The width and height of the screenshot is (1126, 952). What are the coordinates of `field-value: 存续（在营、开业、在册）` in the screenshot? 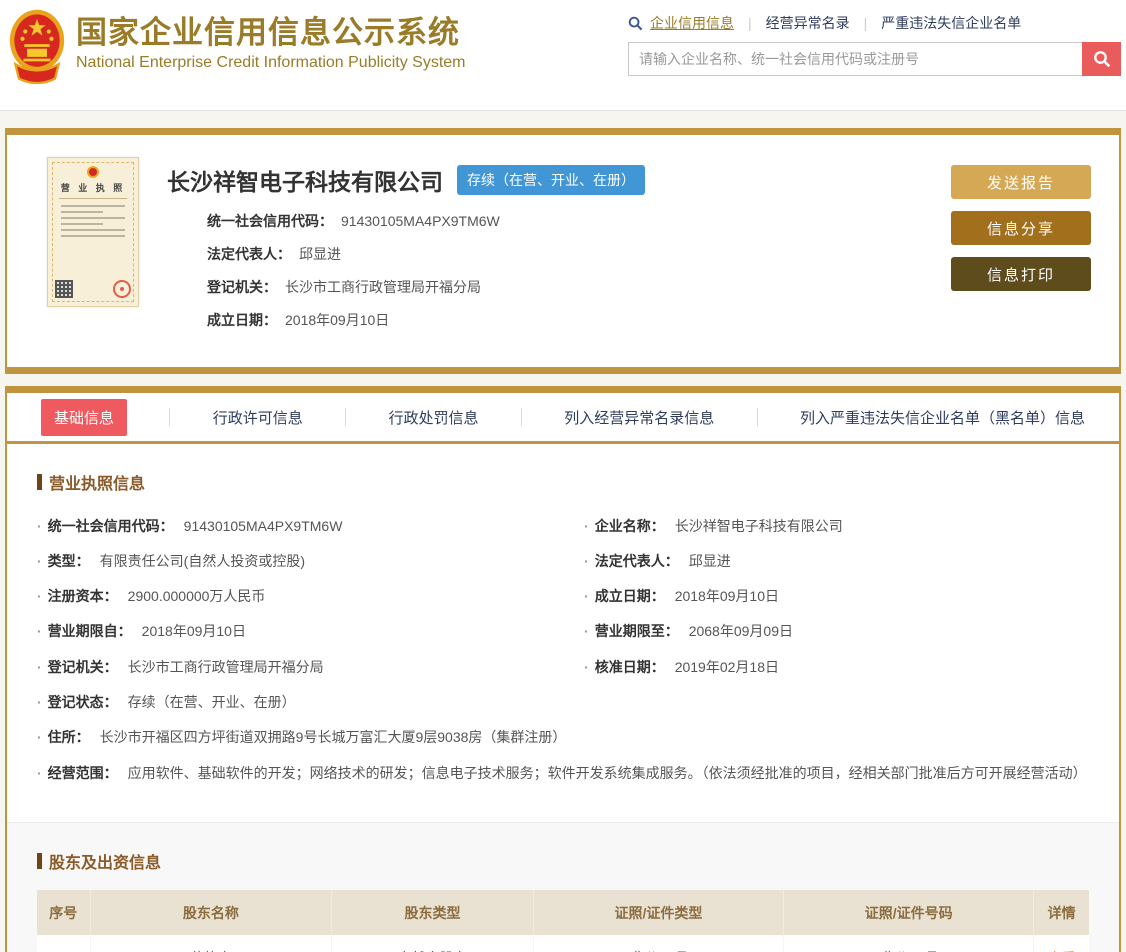 It's located at (211, 701).